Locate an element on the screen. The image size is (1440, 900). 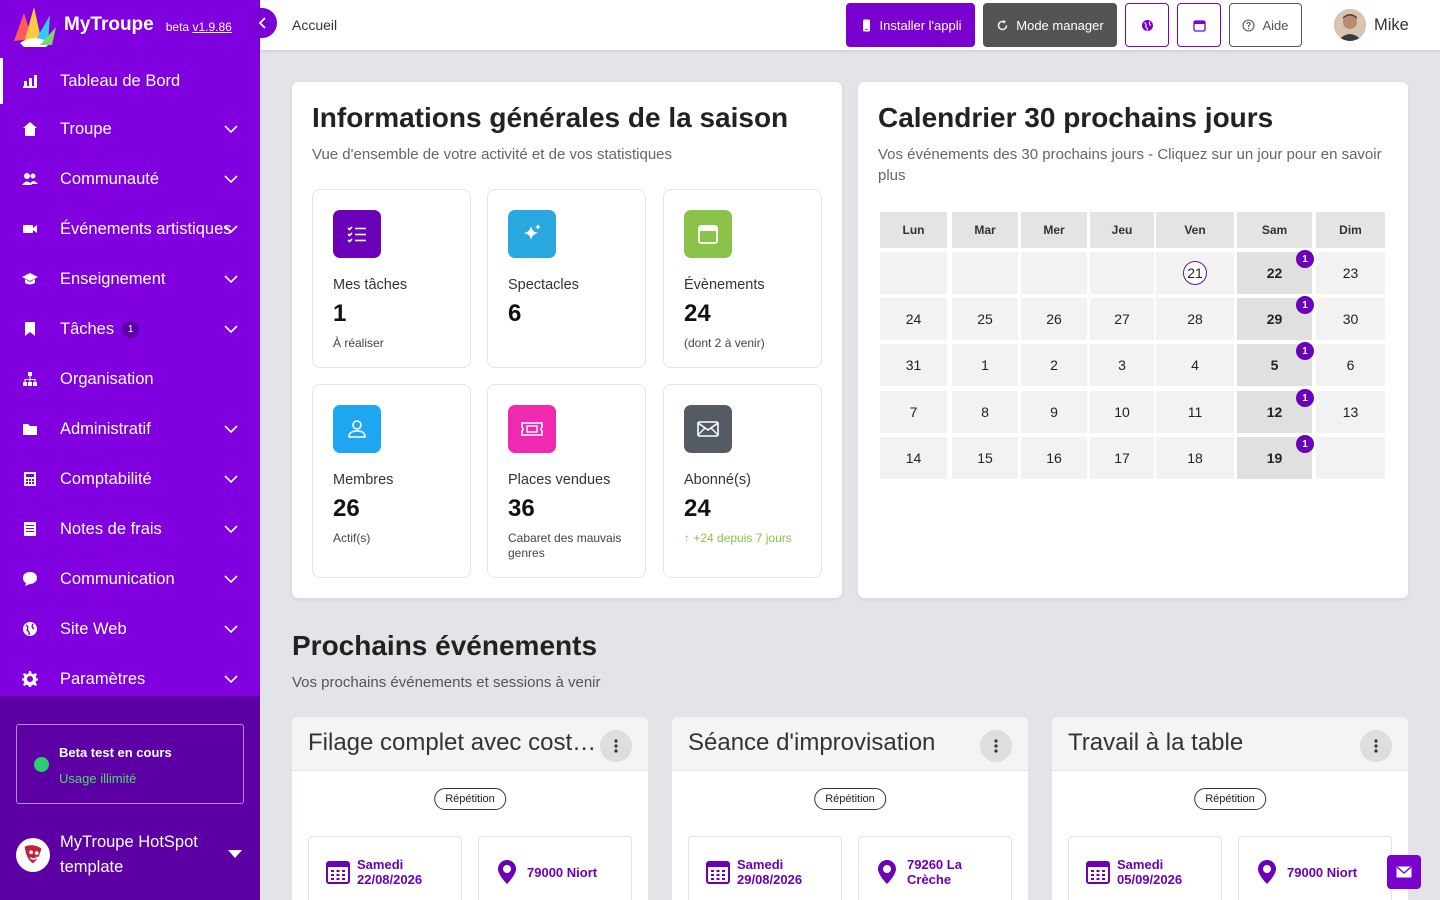
calendar-day: 11 is located at coordinates (1195, 412).